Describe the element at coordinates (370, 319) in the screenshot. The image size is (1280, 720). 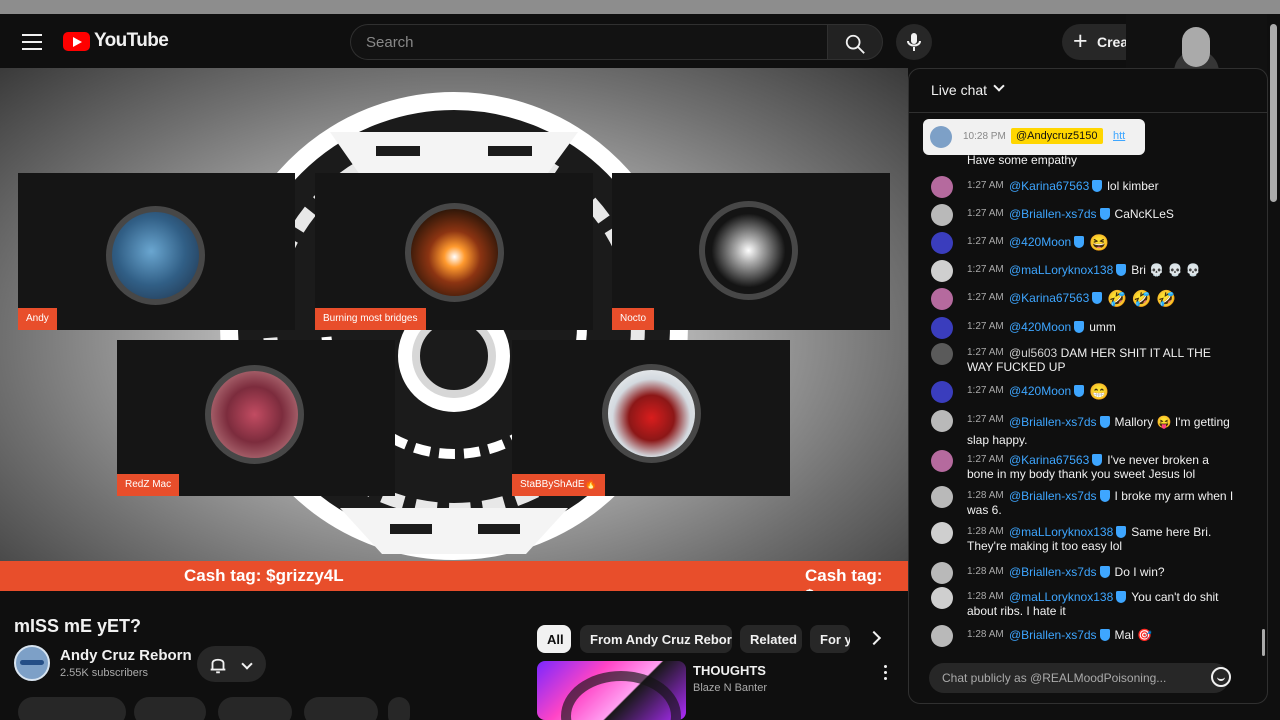
I see `participant-name-label: Burning most bridges` at that location.